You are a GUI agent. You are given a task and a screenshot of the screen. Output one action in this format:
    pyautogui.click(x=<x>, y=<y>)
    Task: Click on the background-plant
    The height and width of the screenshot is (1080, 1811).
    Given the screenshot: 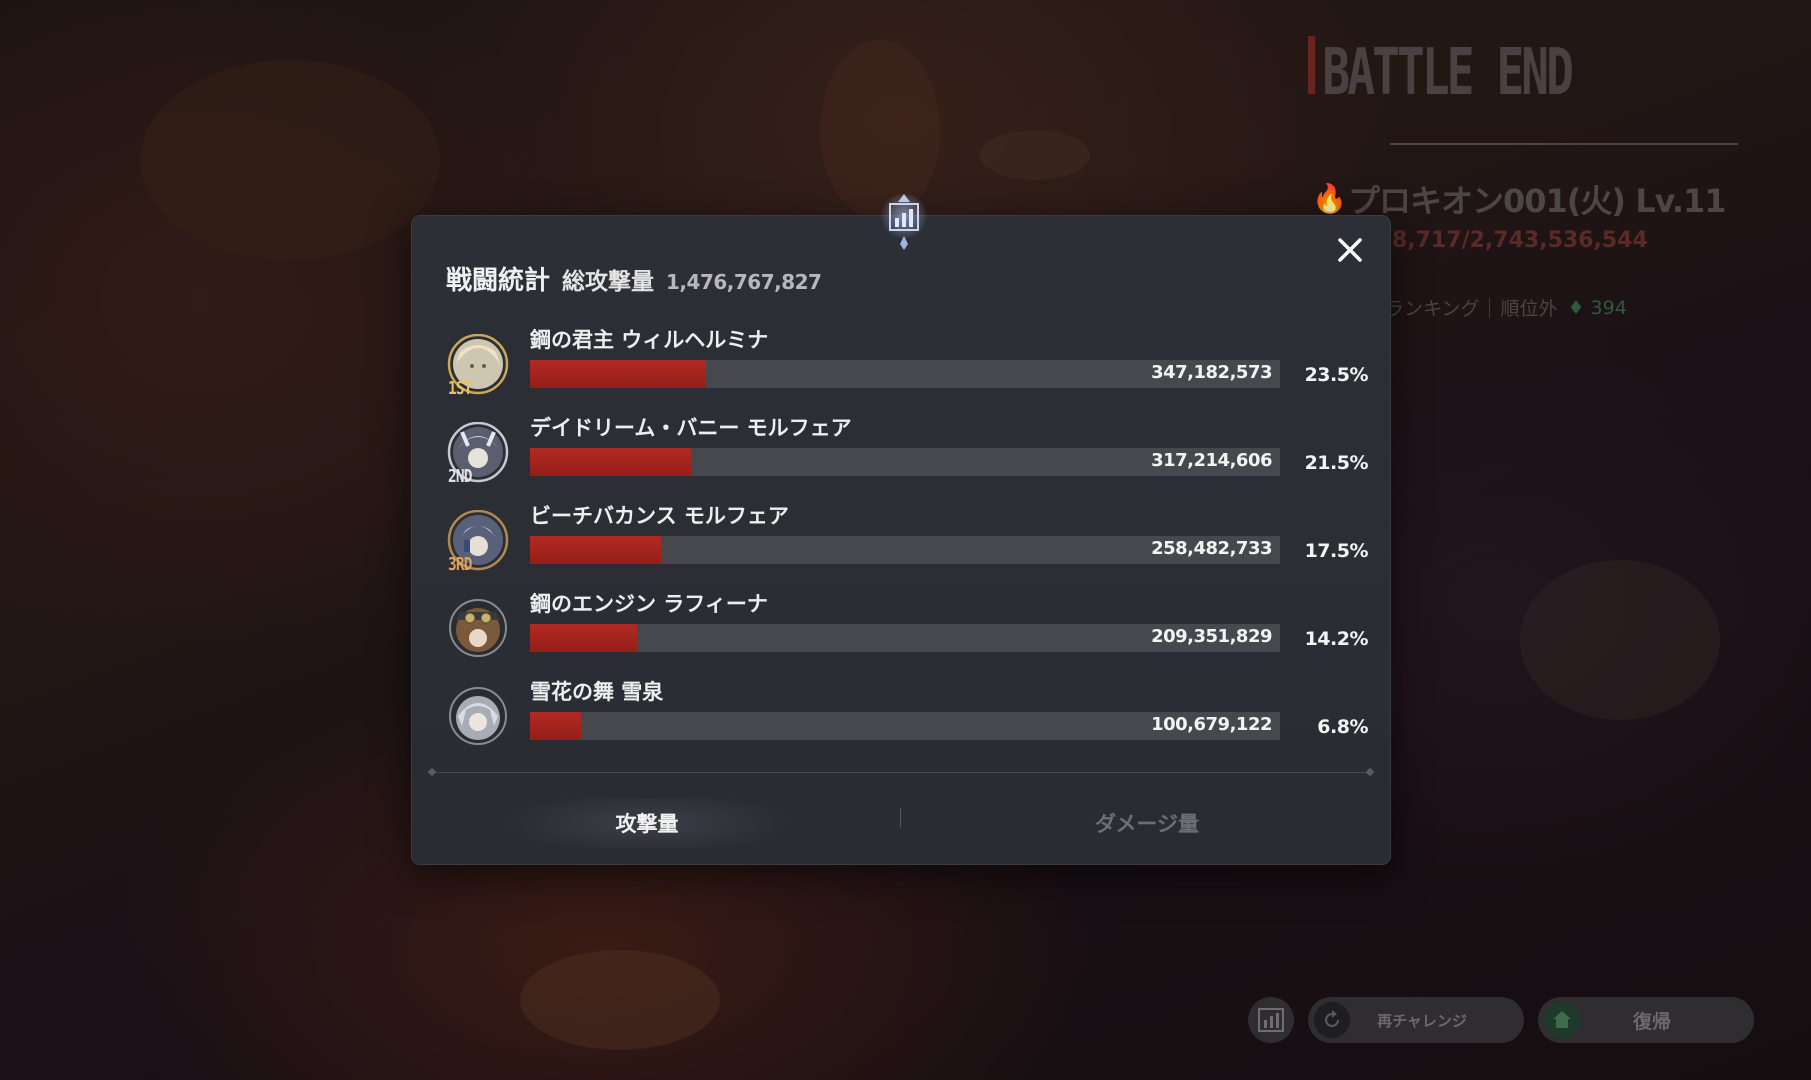 What is the action you would take?
    pyautogui.click(x=1620, y=640)
    